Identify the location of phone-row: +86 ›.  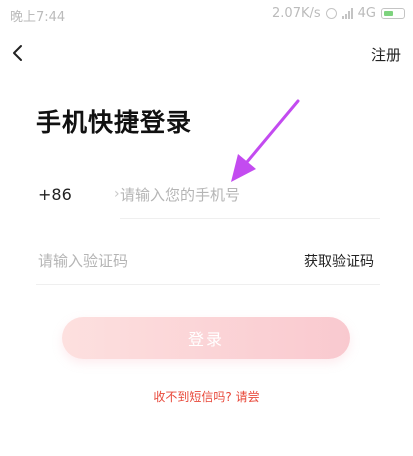
(208, 195).